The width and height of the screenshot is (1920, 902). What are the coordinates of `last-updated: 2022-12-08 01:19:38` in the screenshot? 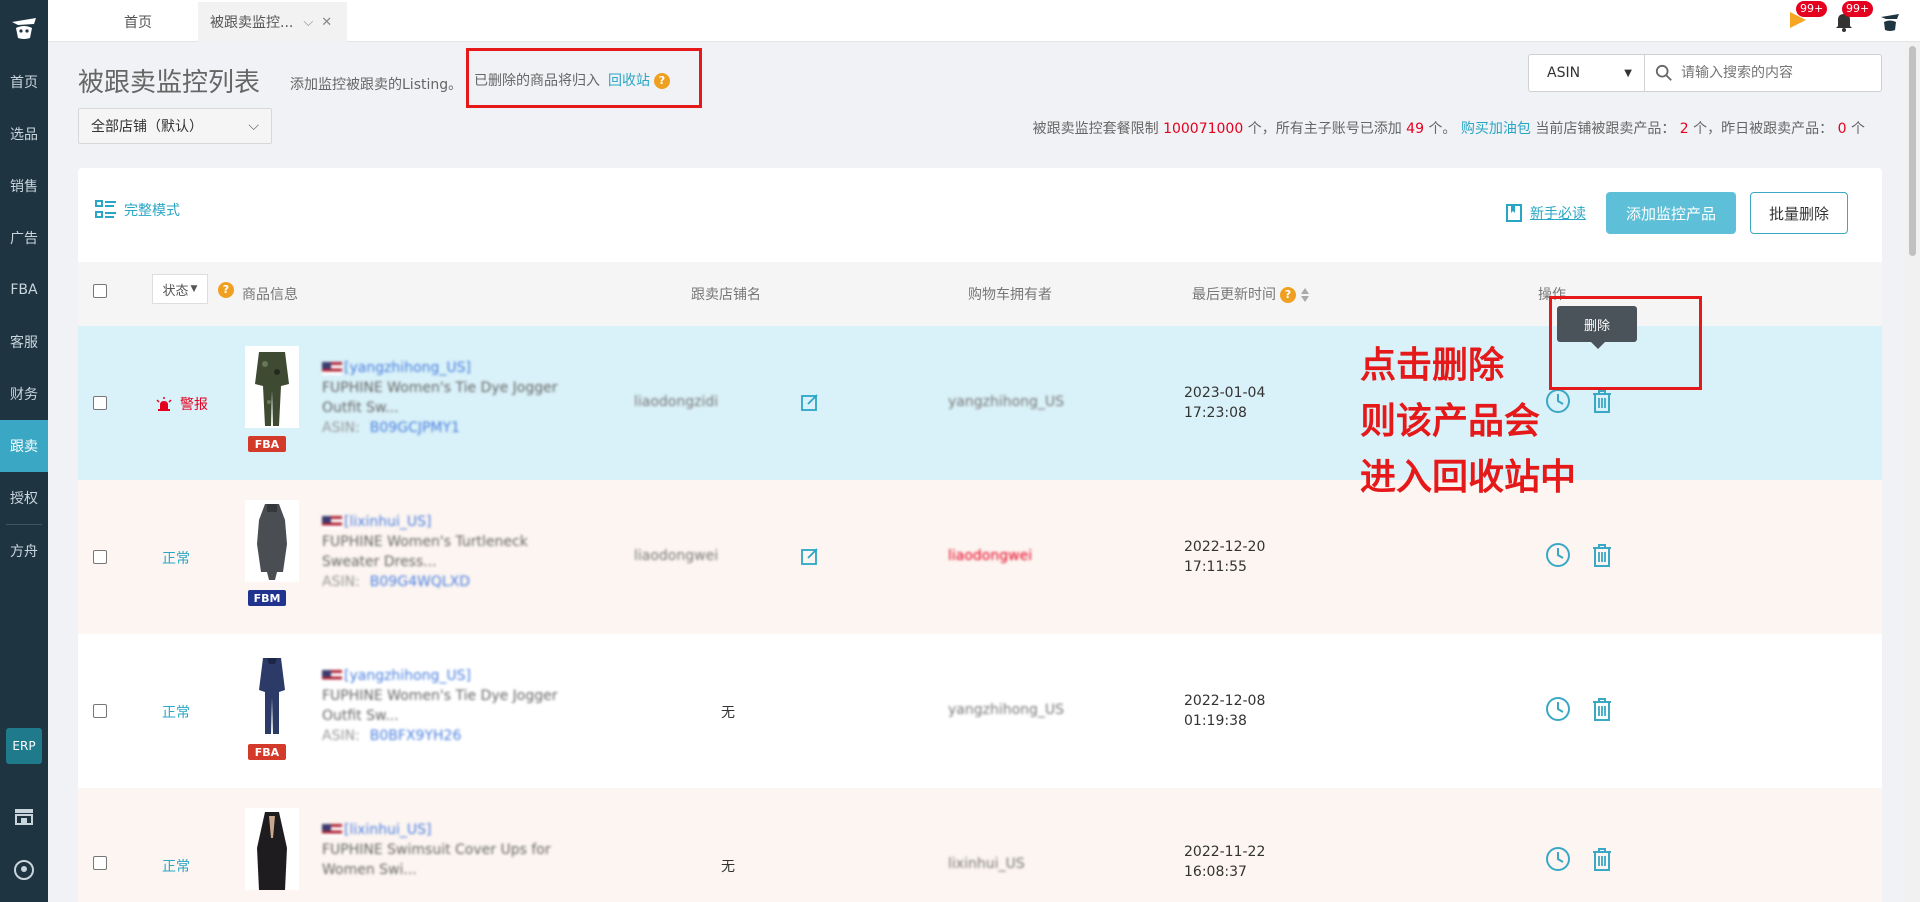 It's located at (1224, 711).